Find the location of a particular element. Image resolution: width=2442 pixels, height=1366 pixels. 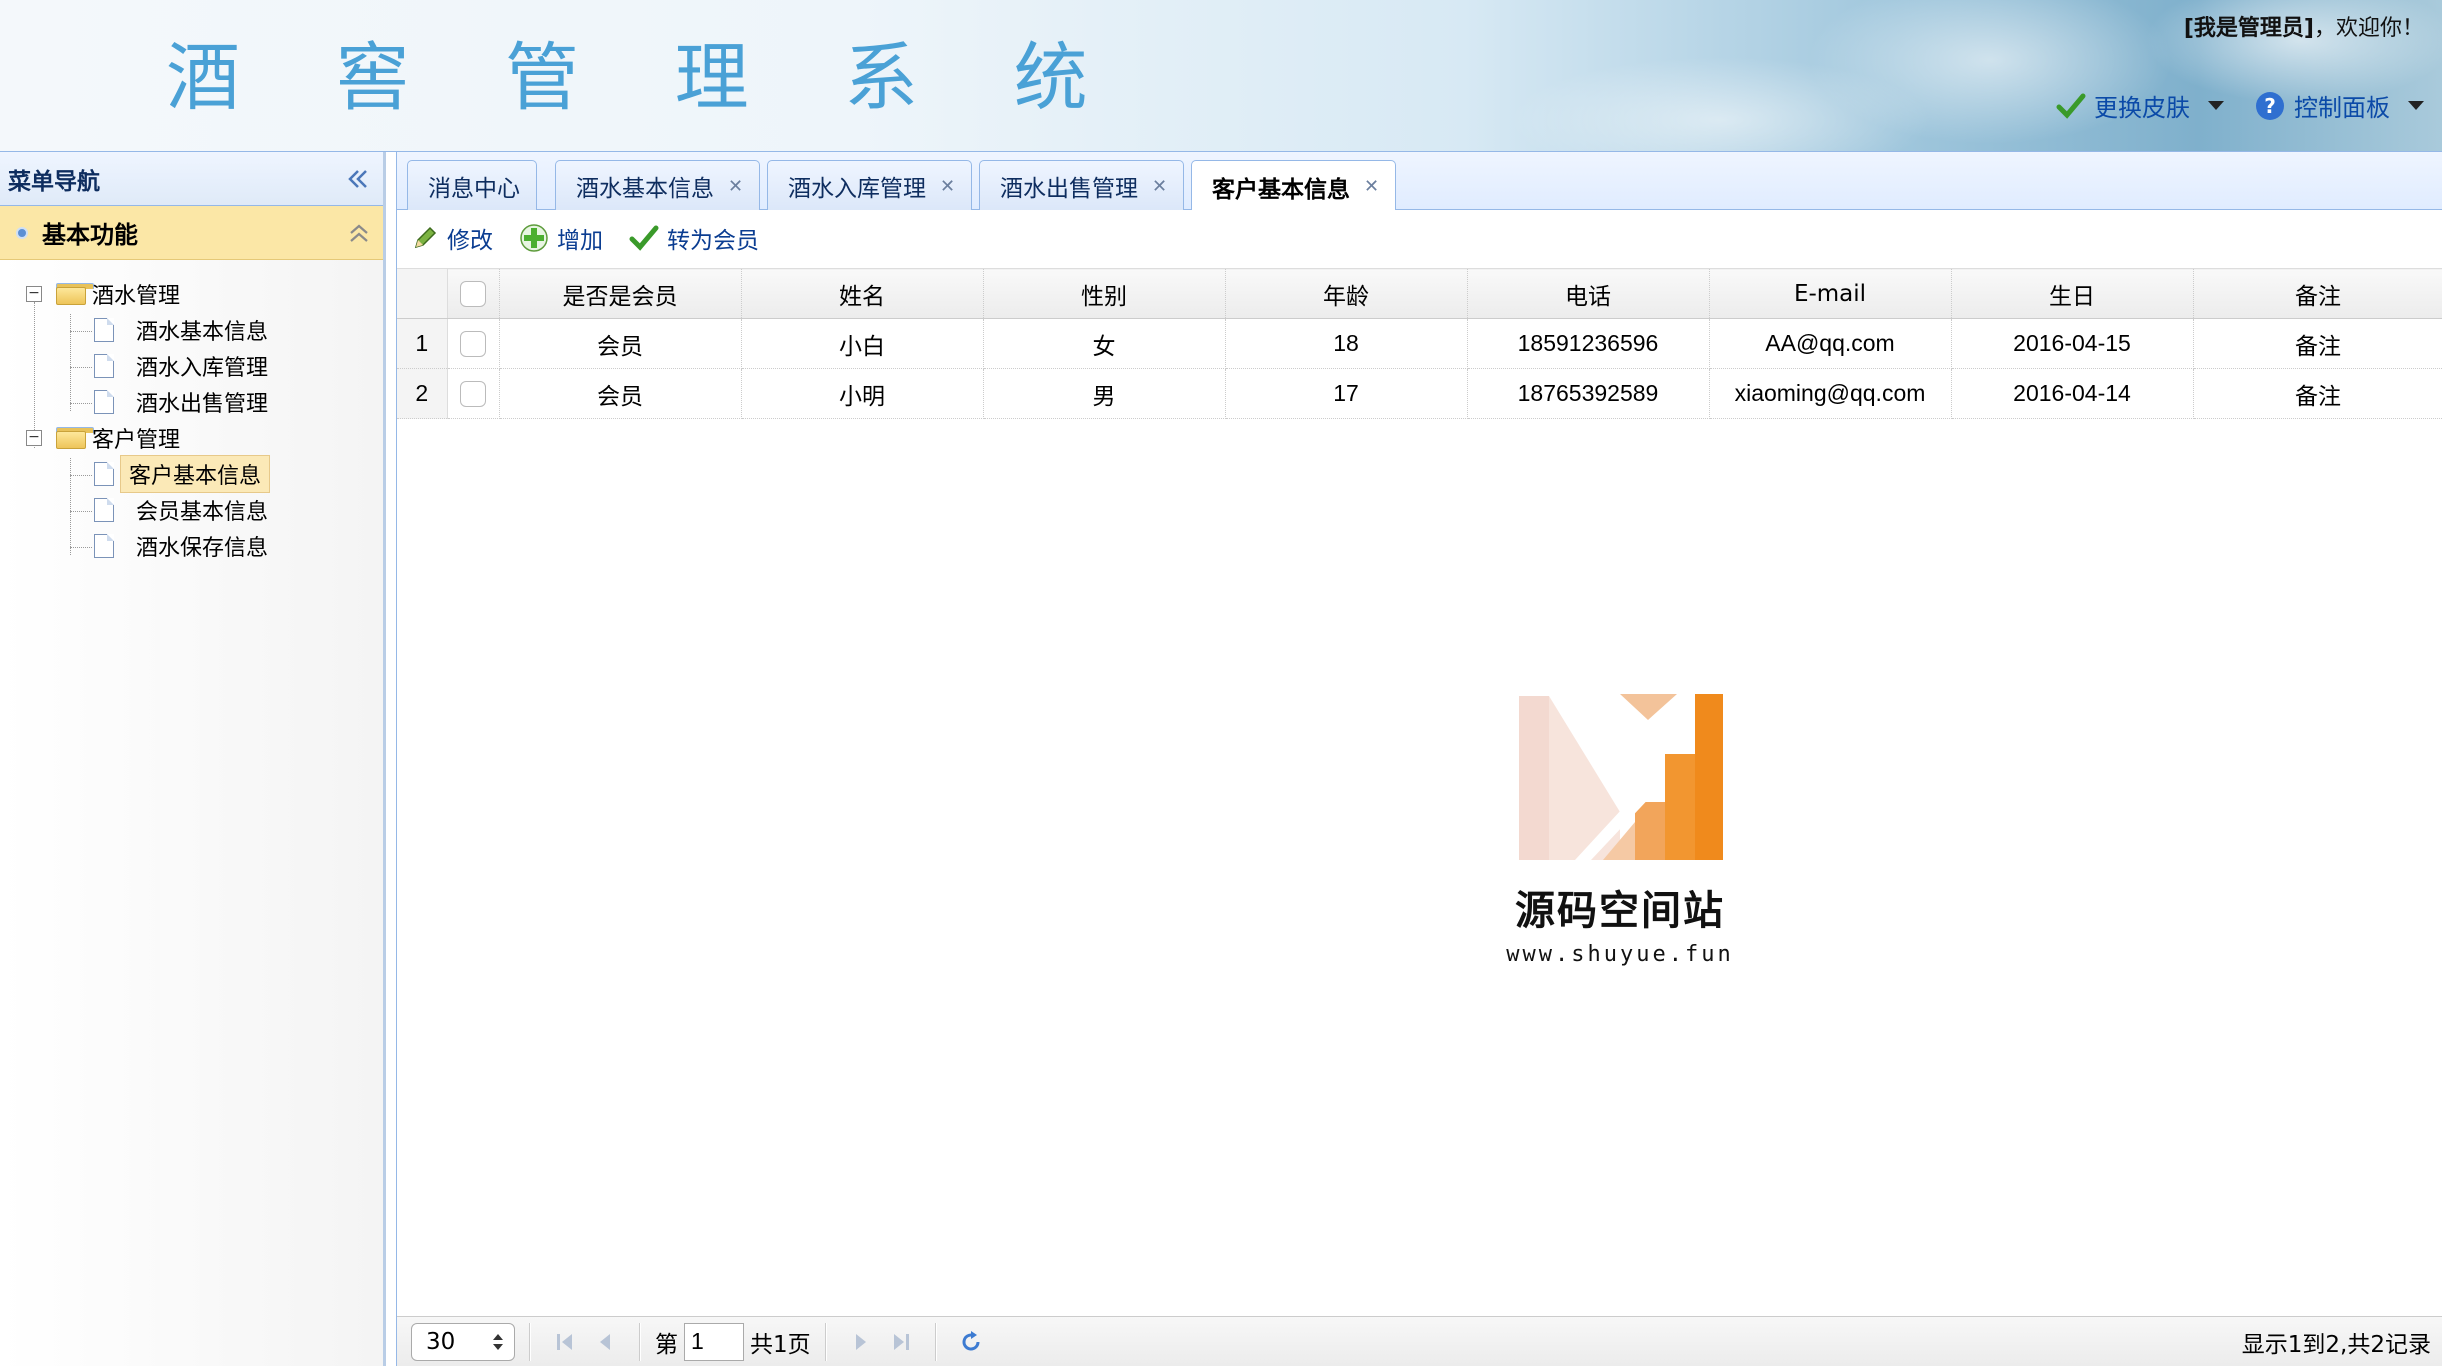

tab-wine-sales: 酒水出售管理 ✕ is located at coordinates (1082, 185).